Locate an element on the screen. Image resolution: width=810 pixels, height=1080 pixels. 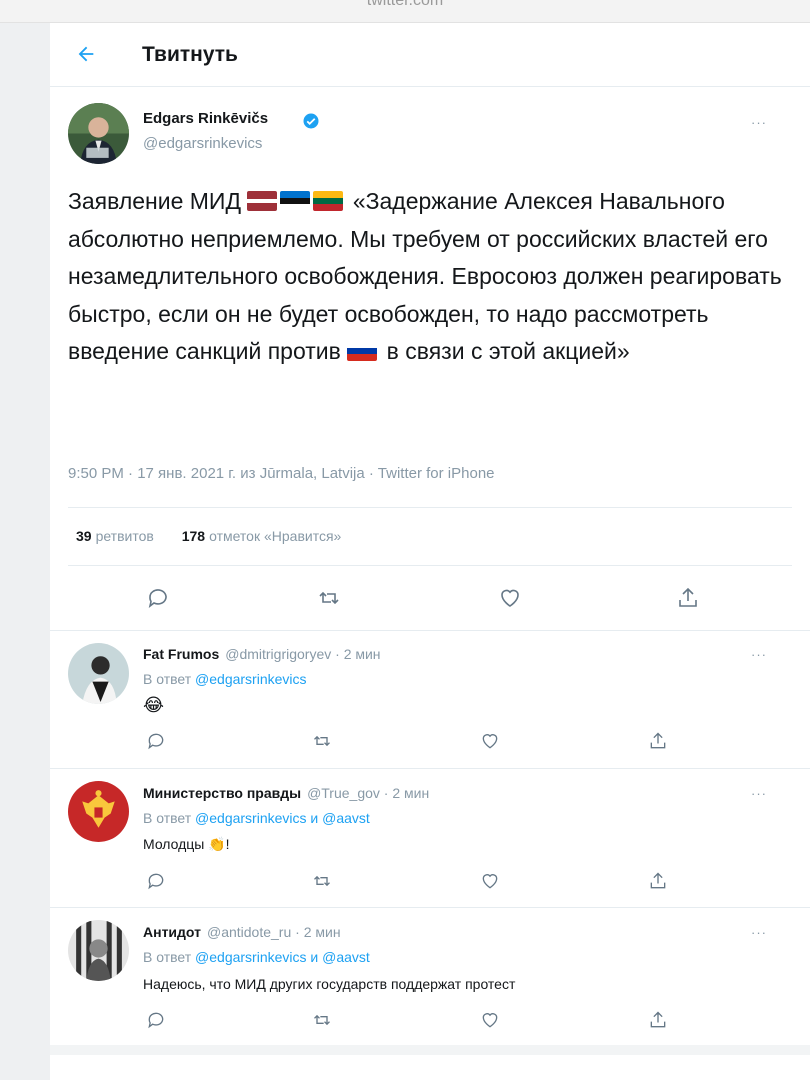
tweet-stats: 39 ретвитов 178 отметок «Нравится» is located at coordinates (208, 536).